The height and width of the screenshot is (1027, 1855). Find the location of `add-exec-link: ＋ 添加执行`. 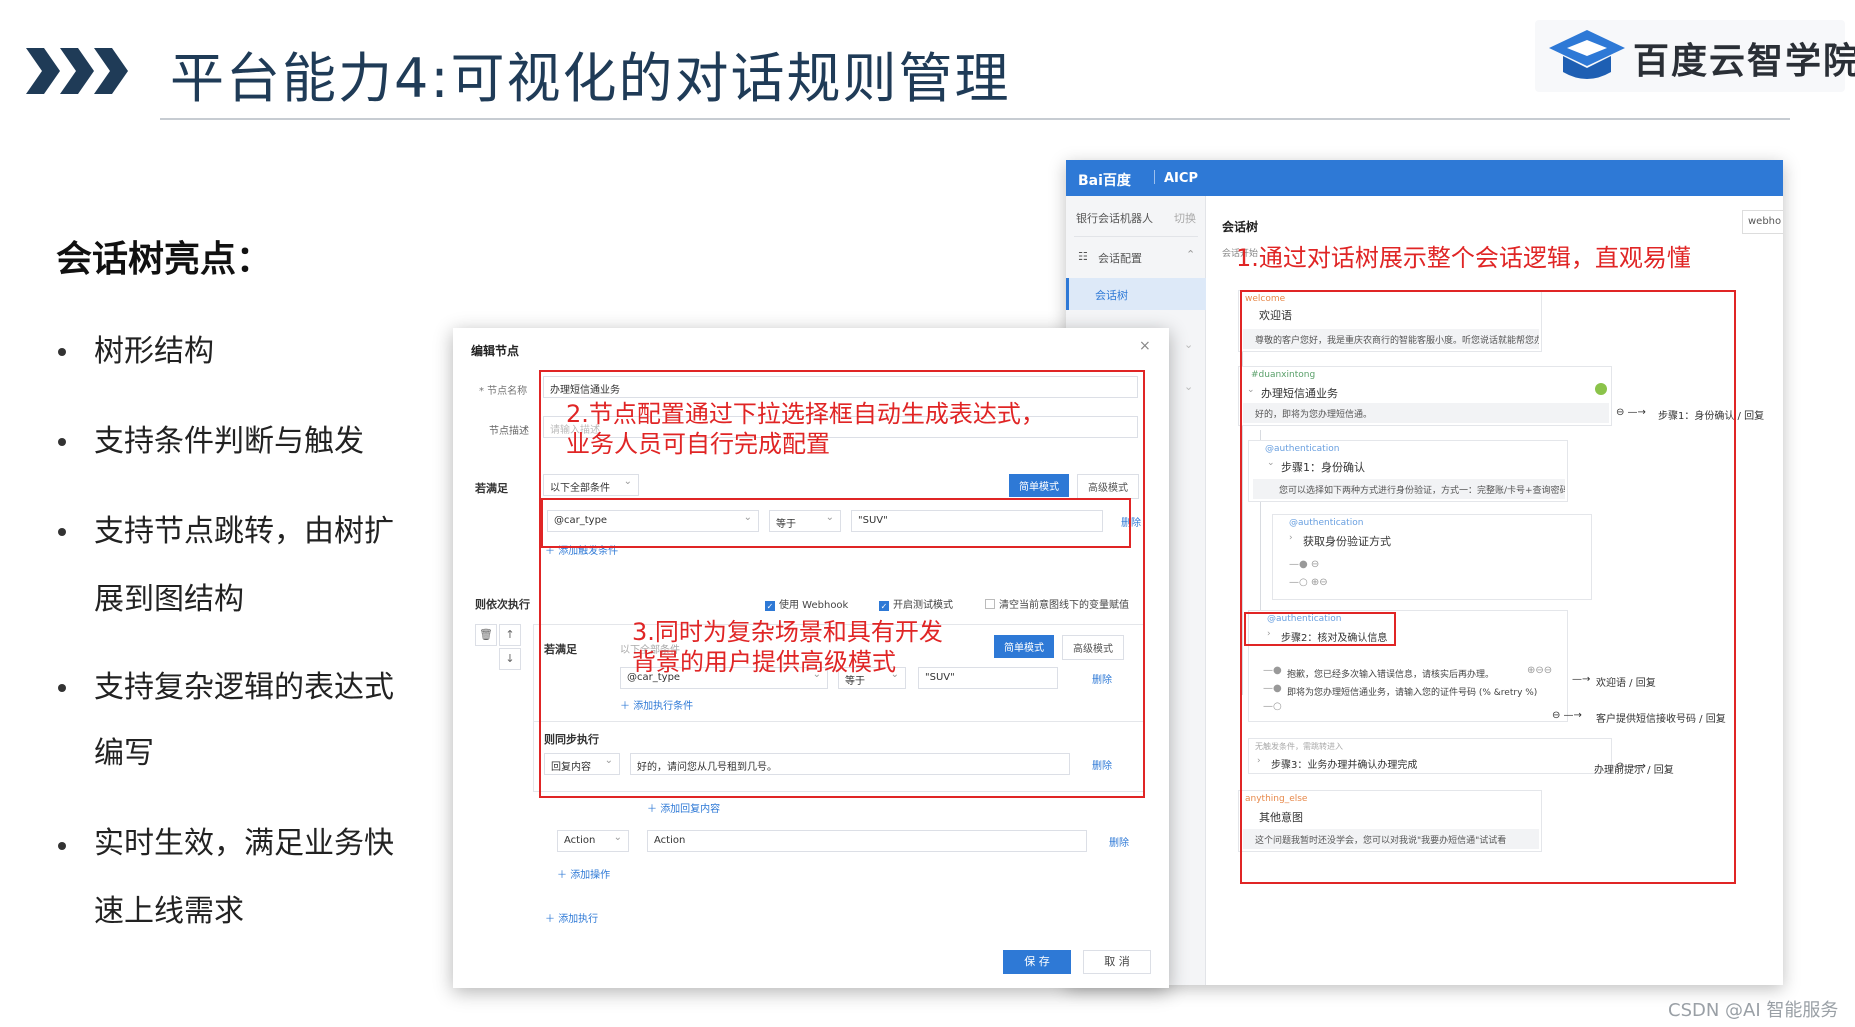

add-exec-link: ＋ 添加执行 is located at coordinates (571, 917).